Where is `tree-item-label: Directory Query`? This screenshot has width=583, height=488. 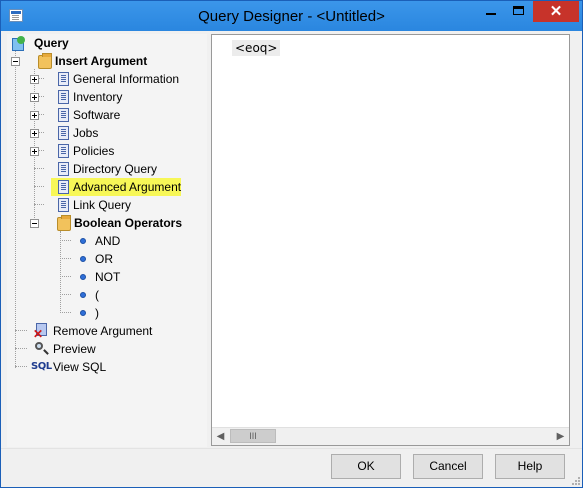 tree-item-label: Directory Query is located at coordinates (115, 169).